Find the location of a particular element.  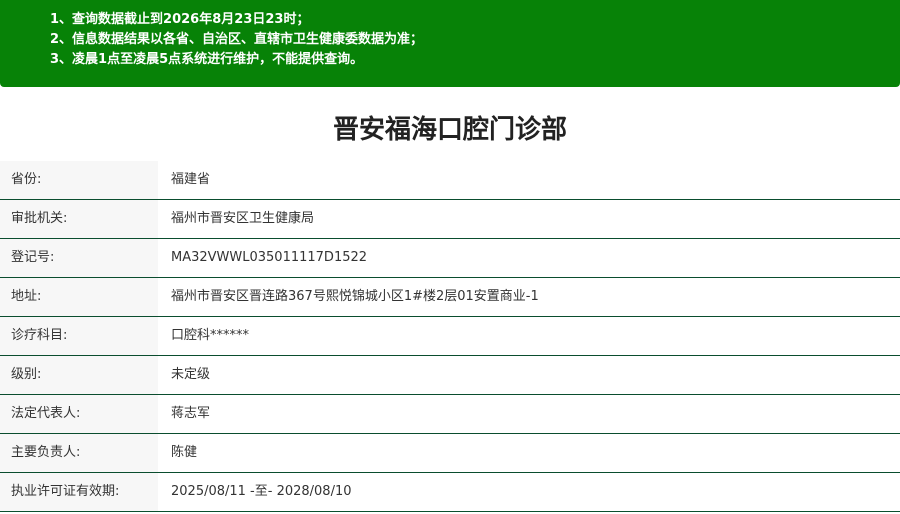

row-level: 级别: 未定级 is located at coordinates (450, 375).